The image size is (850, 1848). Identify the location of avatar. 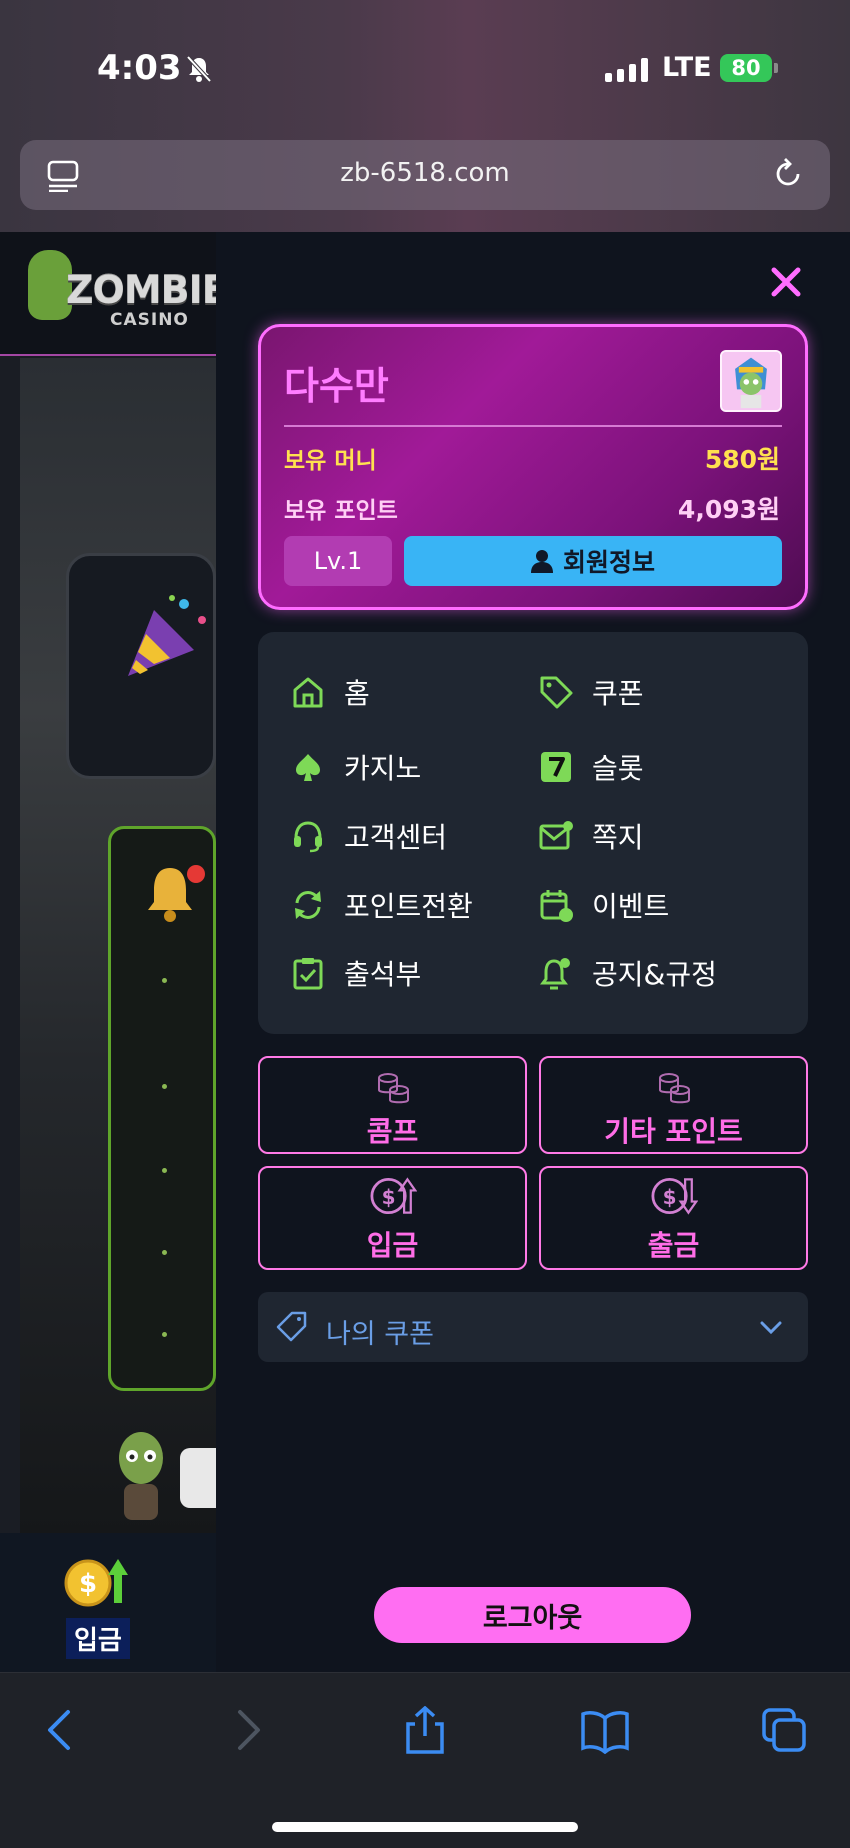
(751, 381).